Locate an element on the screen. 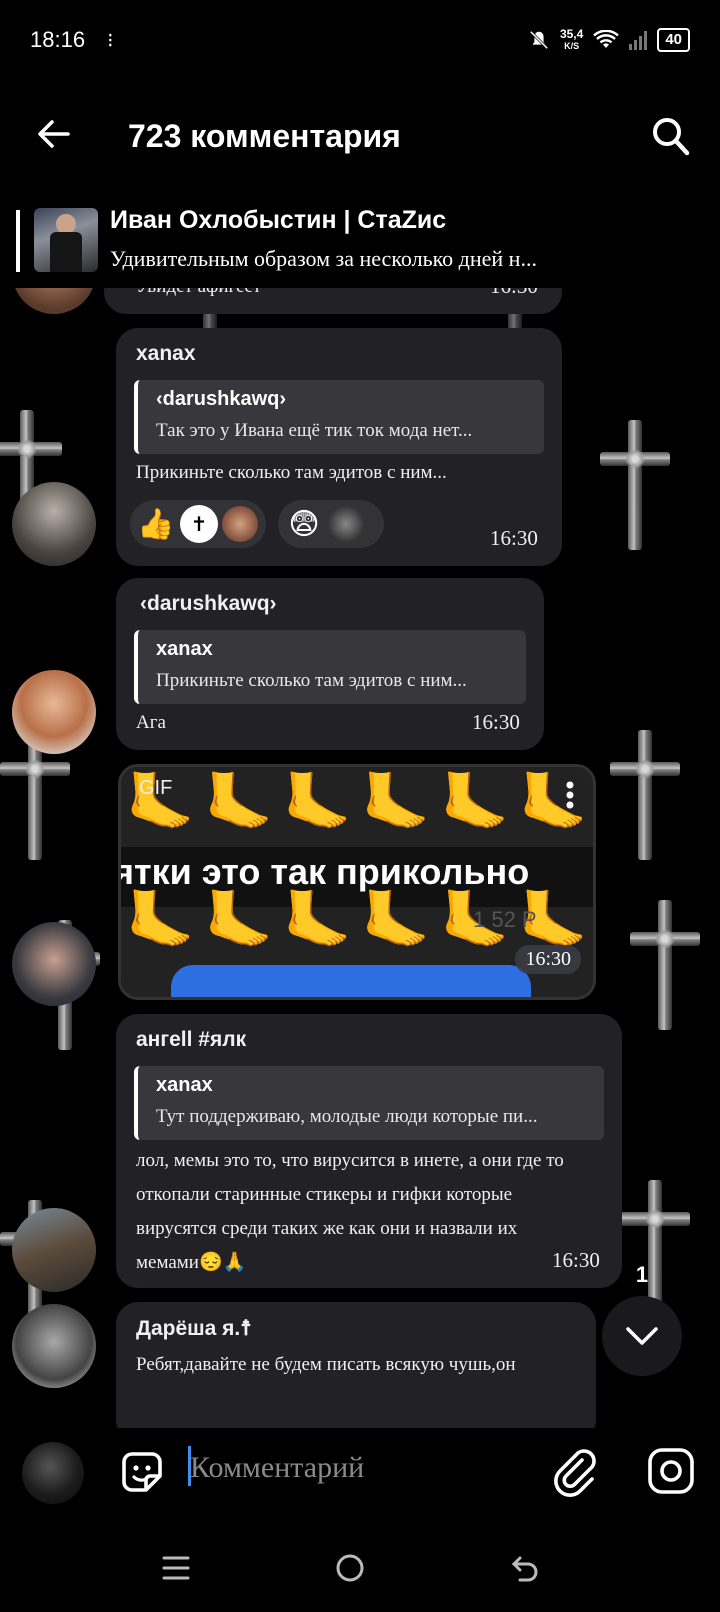  gif-label: GIF is located at coordinates (156, 788).